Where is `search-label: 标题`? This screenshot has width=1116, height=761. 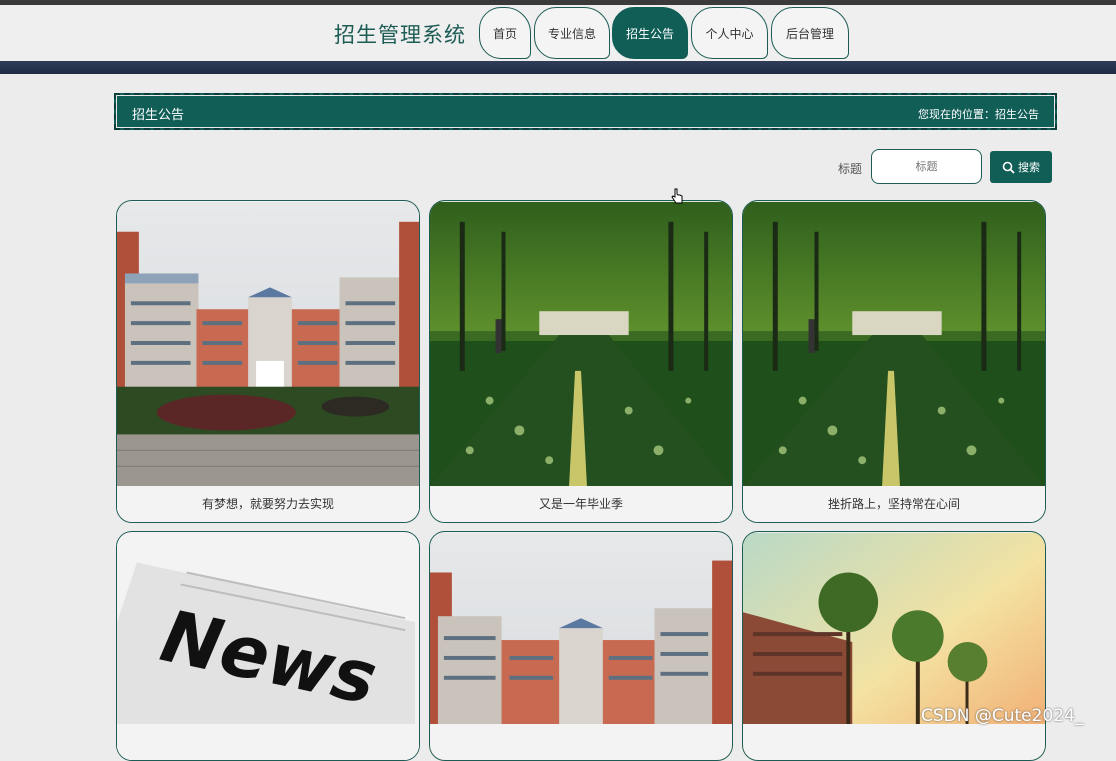 search-label: 标题 is located at coordinates (850, 169).